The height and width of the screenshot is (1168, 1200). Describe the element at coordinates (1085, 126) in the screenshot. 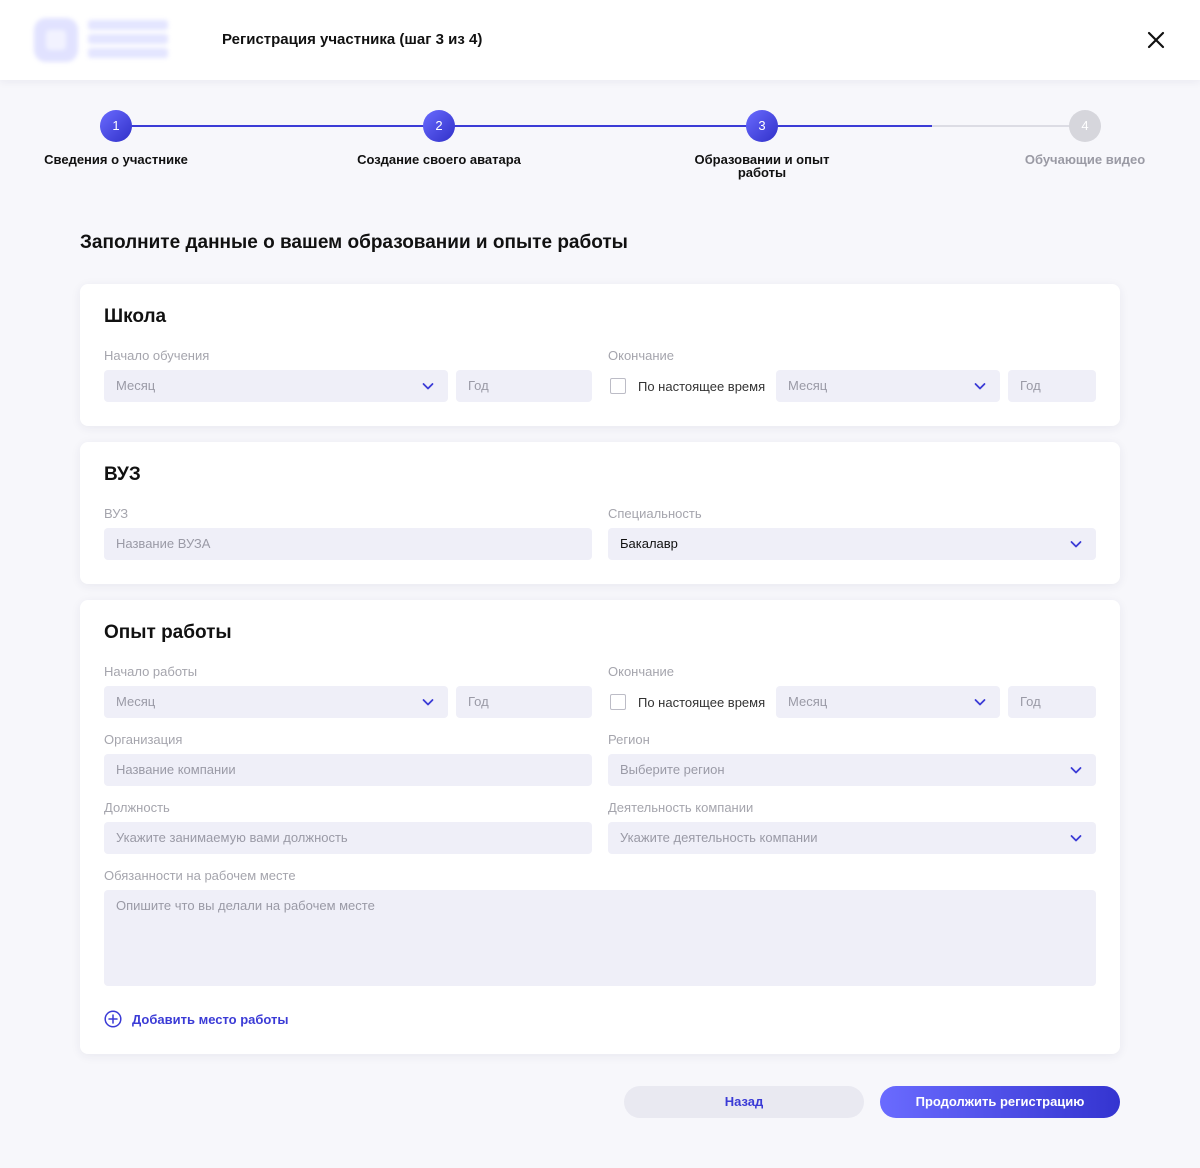

I see `step-number: 4` at that location.